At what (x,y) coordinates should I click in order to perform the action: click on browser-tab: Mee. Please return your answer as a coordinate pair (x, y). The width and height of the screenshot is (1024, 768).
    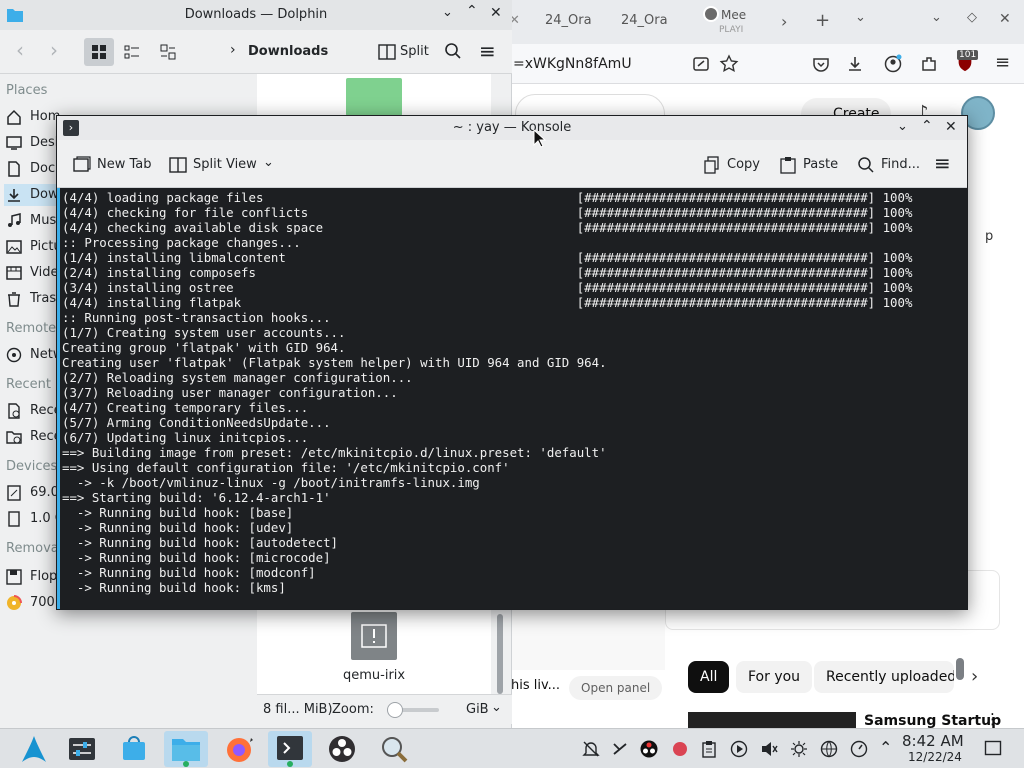
    Looking at the image, I should click on (733, 15).